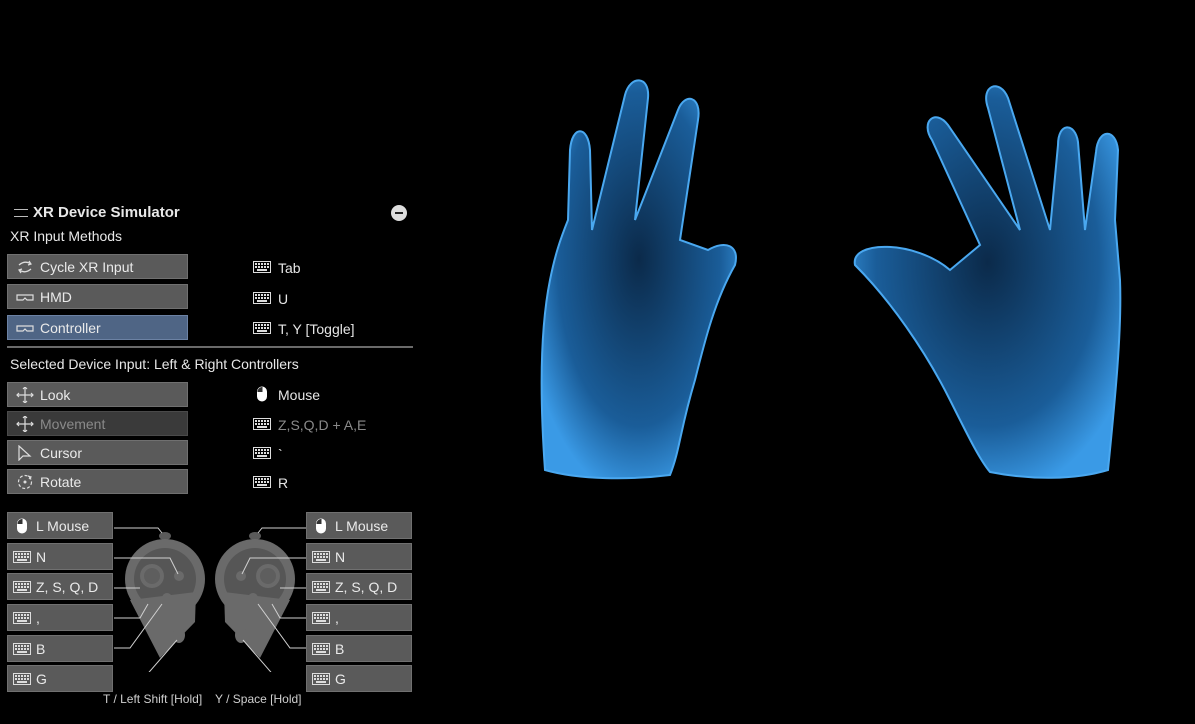 The image size is (1195, 724). Describe the element at coordinates (211, 212) in the screenshot. I see `panel-title-bar: XR Device Simulator` at that location.